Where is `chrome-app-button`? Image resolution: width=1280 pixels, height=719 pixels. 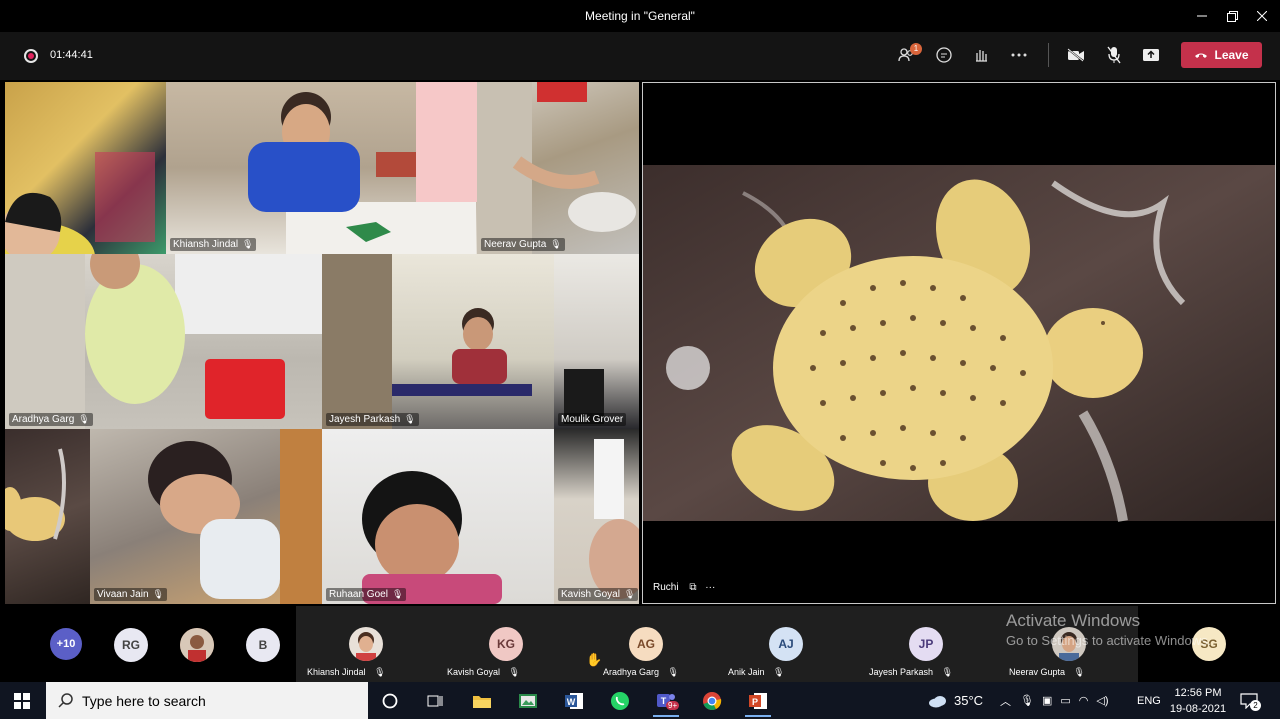 chrome-app-button is located at coordinates (712, 701).